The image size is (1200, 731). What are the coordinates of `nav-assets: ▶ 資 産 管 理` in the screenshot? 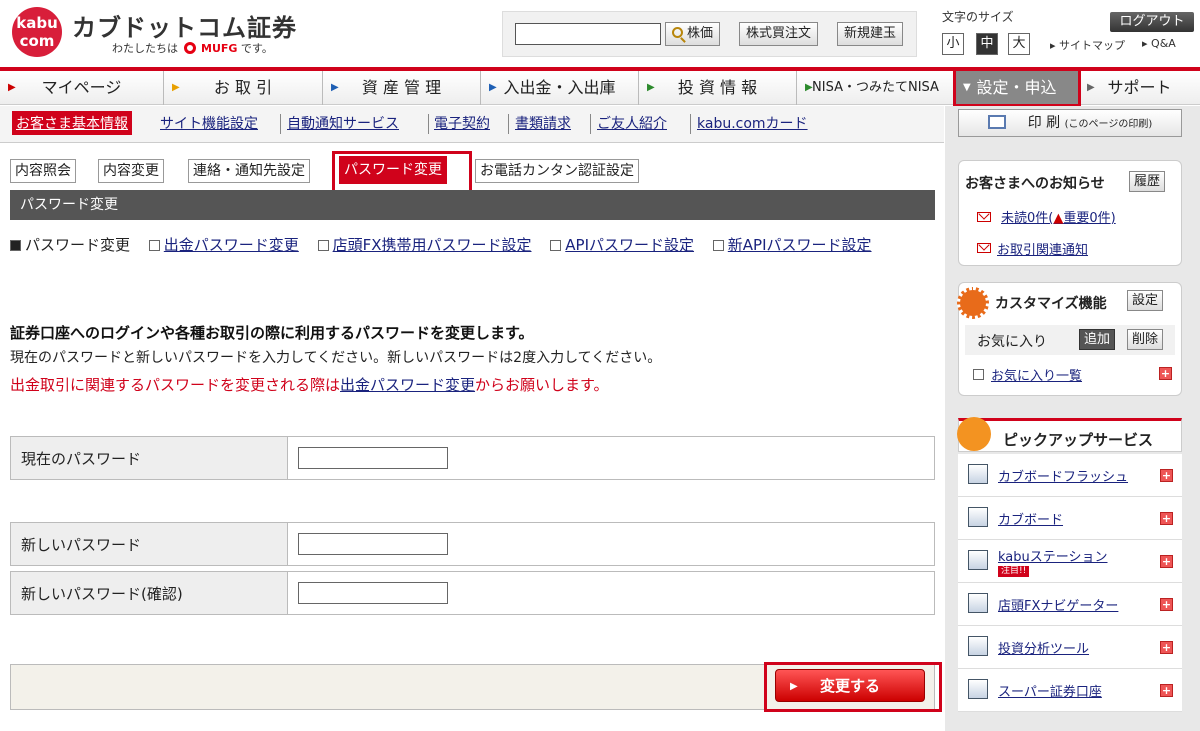 It's located at (402, 88).